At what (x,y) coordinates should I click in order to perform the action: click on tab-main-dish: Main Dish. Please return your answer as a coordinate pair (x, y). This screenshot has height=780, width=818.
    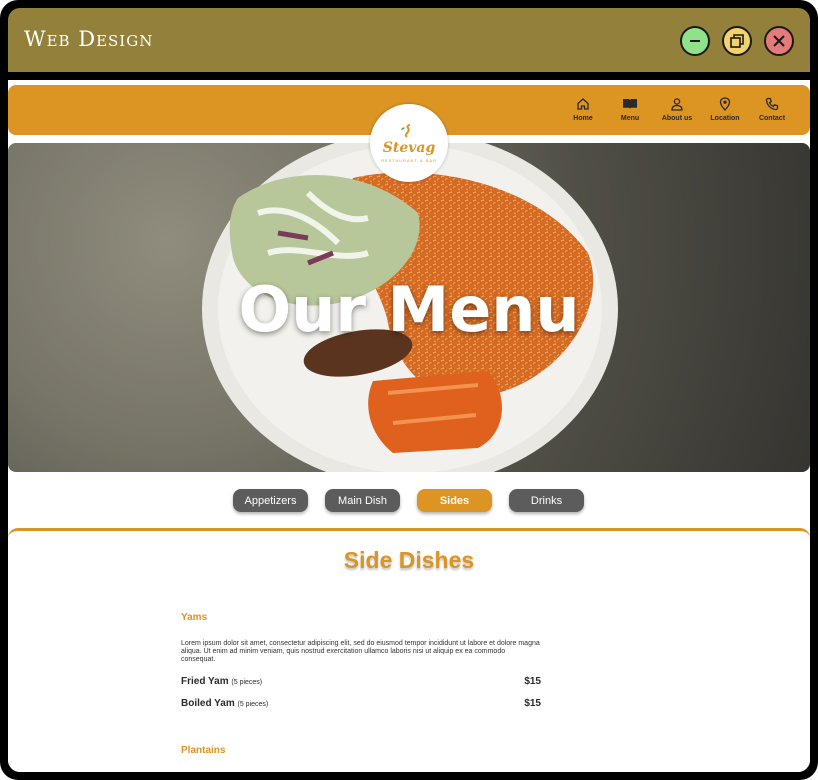
    Looking at the image, I should click on (362, 500).